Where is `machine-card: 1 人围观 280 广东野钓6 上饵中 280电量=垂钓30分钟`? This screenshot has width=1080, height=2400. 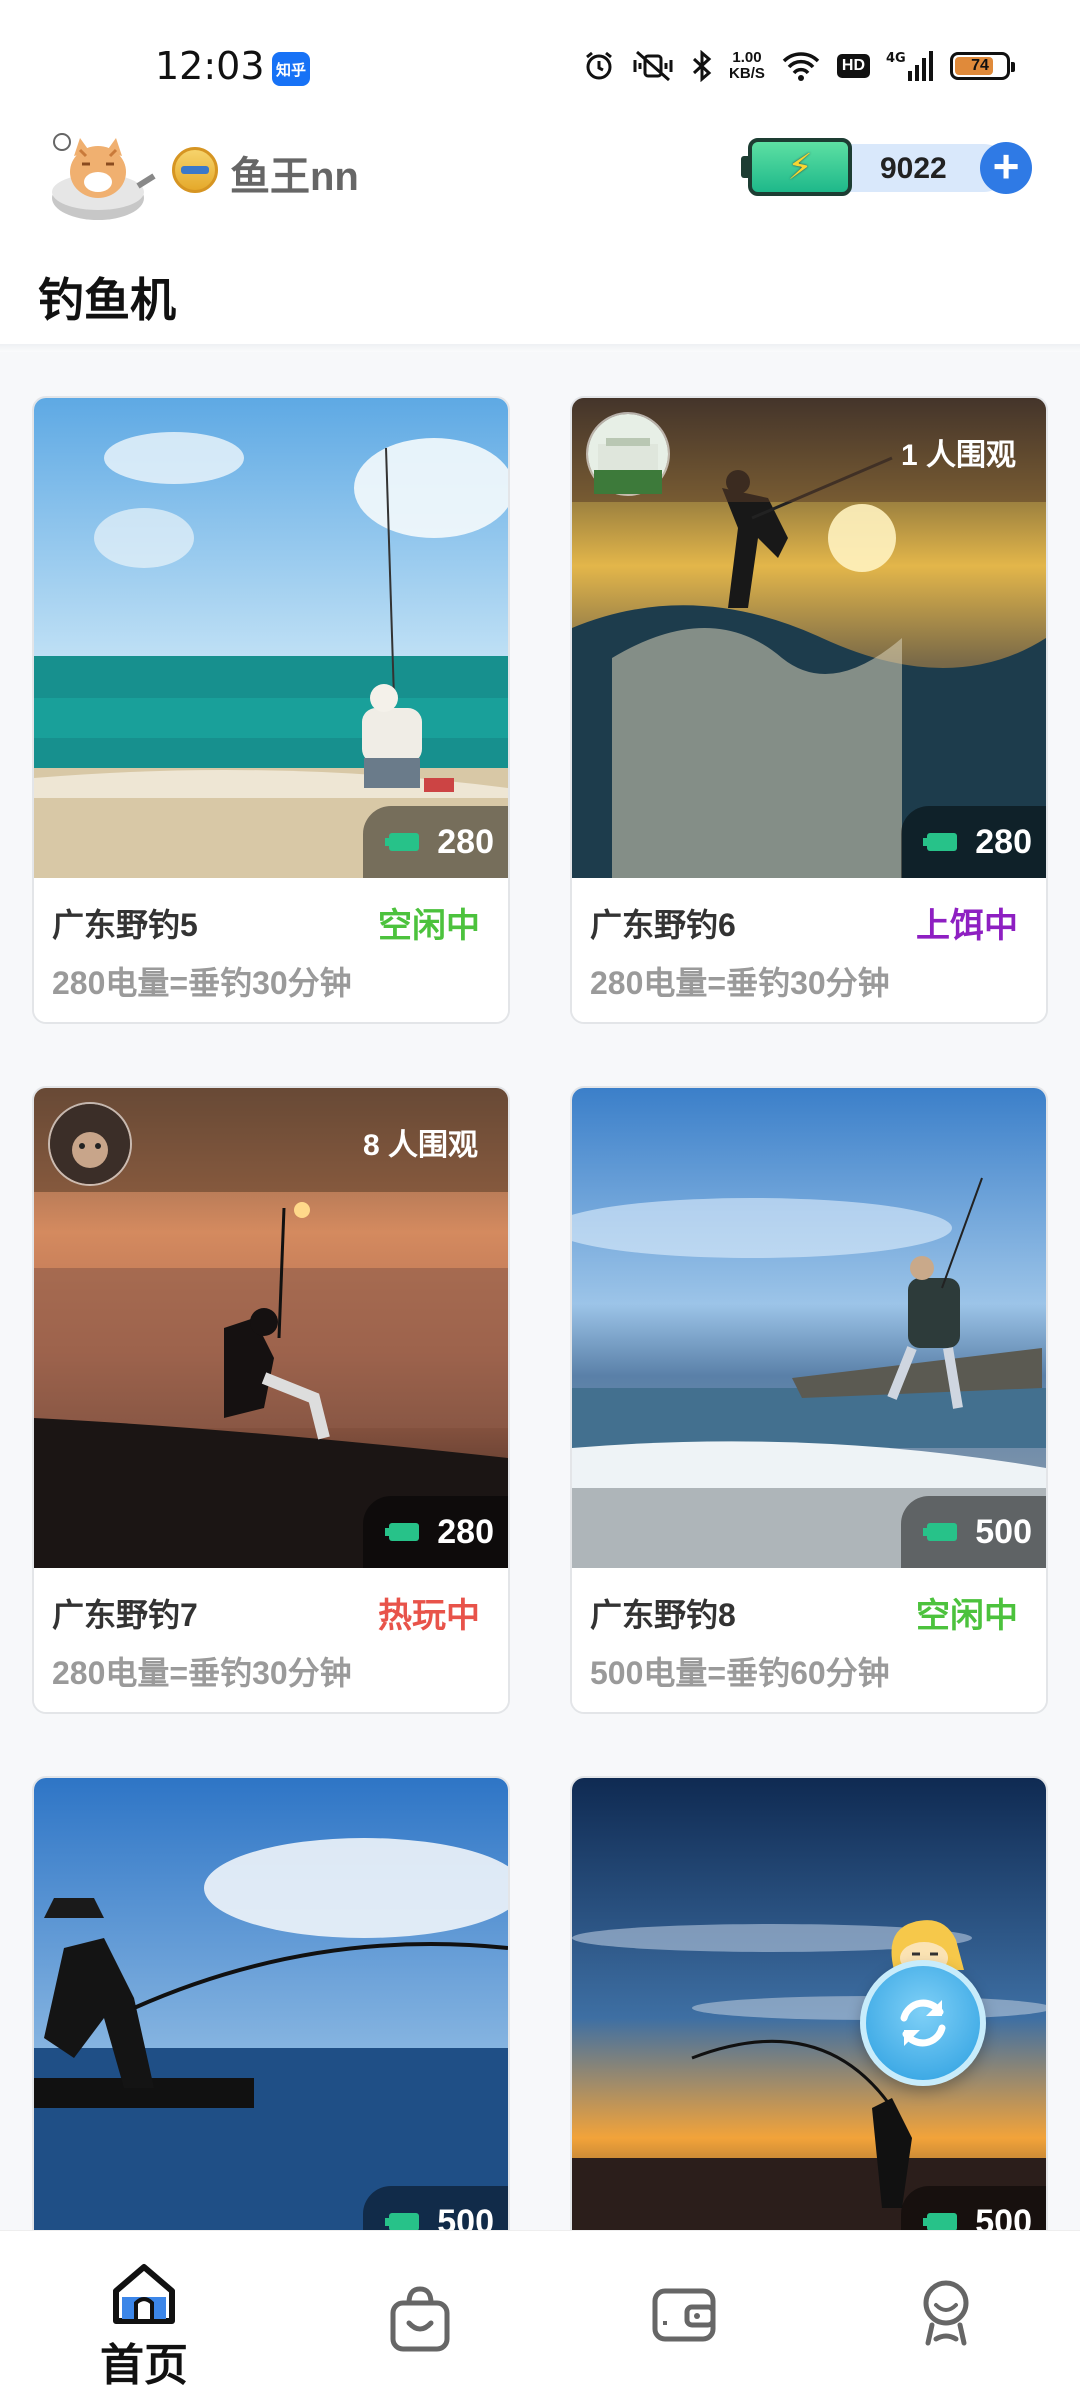 machine-card: 1 人围观 280 广东野钓6 上饵中 280电量=垂钓30分钟 is located at coordinates (809, 710).